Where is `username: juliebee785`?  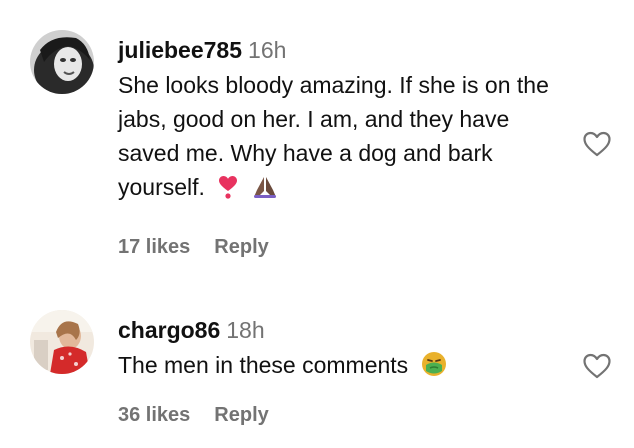
username: juliebee785 is located at coordinates (180, 50).